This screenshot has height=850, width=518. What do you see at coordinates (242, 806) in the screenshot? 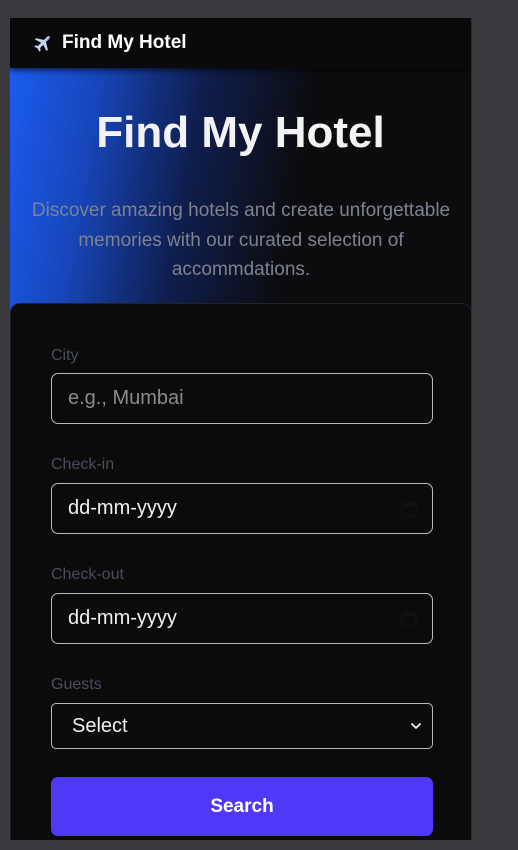
I see `search-button: Search` at bounding box center [242, 806].